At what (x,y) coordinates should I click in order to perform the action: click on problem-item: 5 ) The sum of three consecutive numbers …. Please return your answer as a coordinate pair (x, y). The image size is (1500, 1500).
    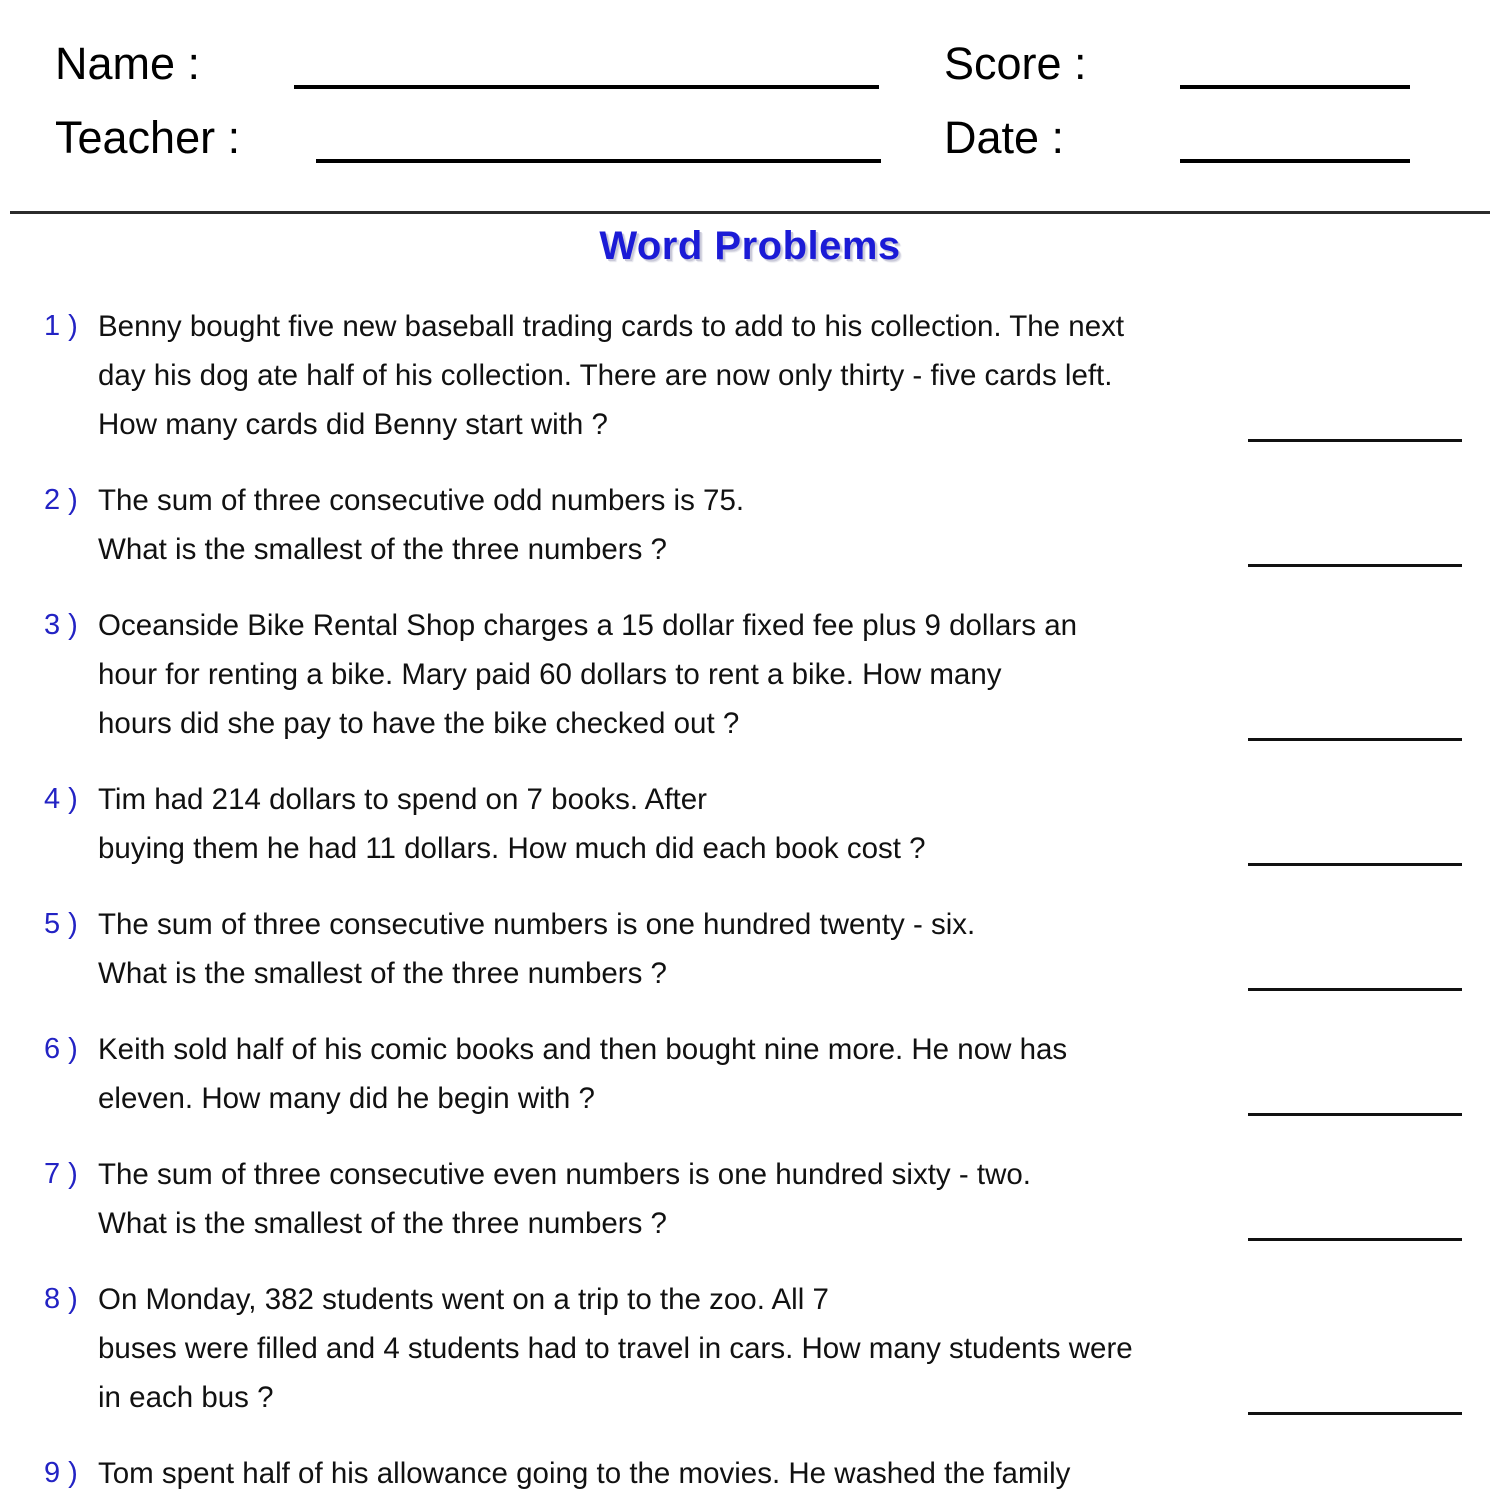
    Looking at the image, I should click on (634, 949).